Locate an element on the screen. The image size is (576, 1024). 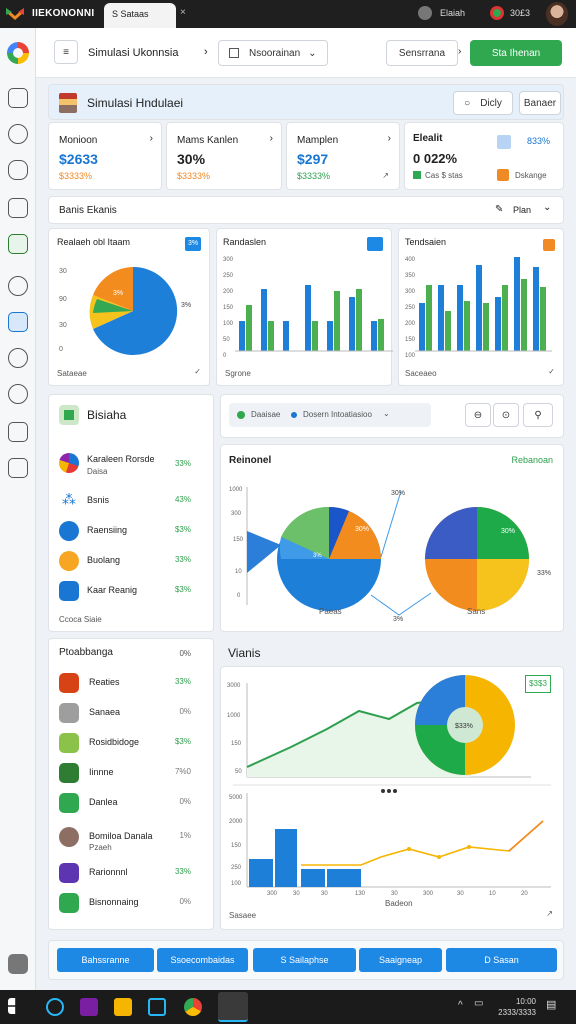
tab-close-icon: × is located at coordinates (183, 12).